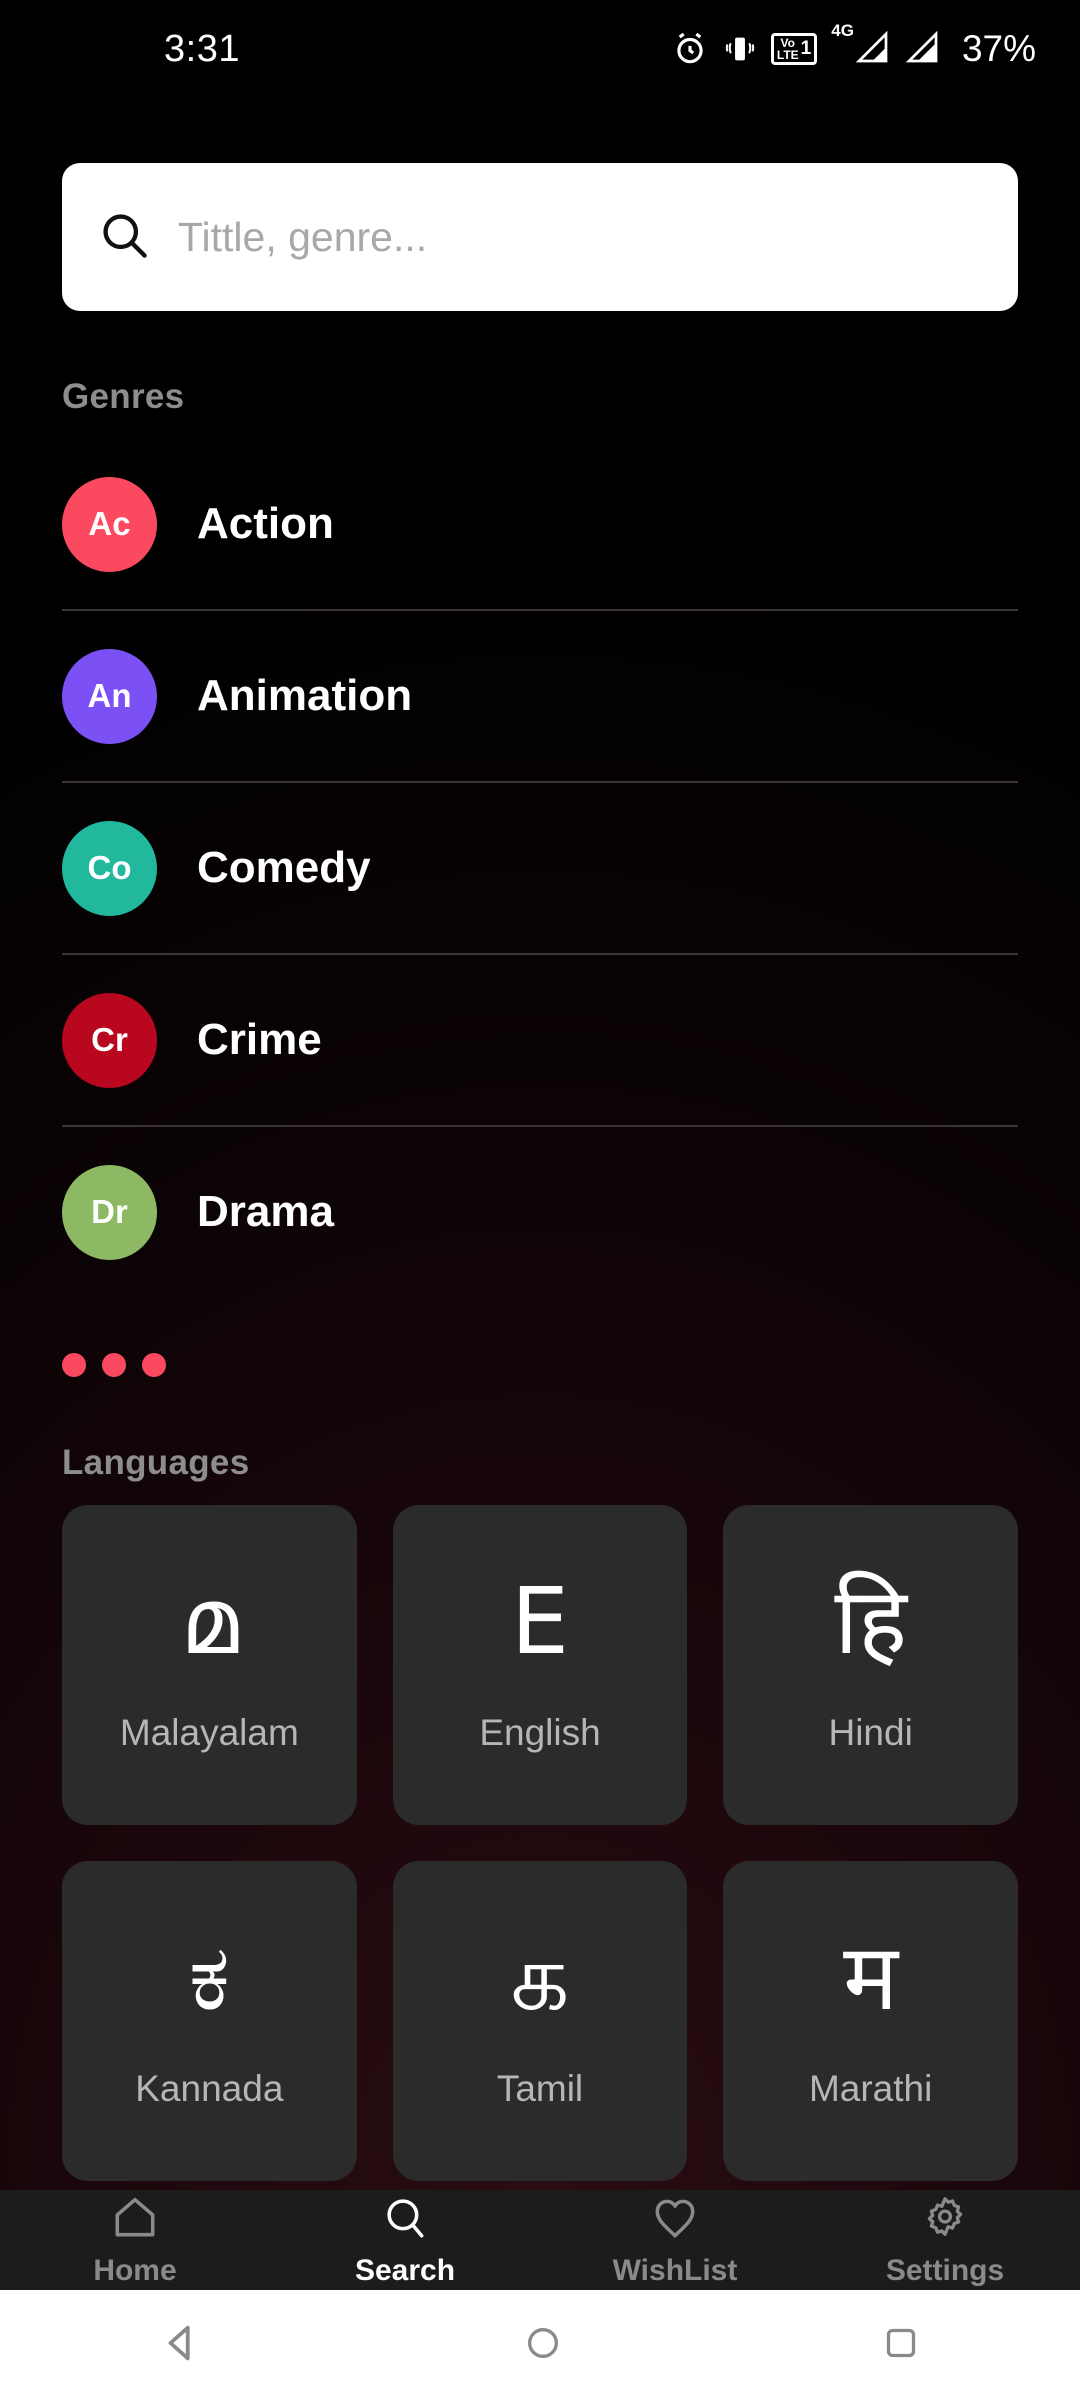 The width and height of the screenshot is (1080, 2400). What do you see at coordinates (109, 696) in the screenshot?
I see `avatar: An` at bounding box center [109, 696].